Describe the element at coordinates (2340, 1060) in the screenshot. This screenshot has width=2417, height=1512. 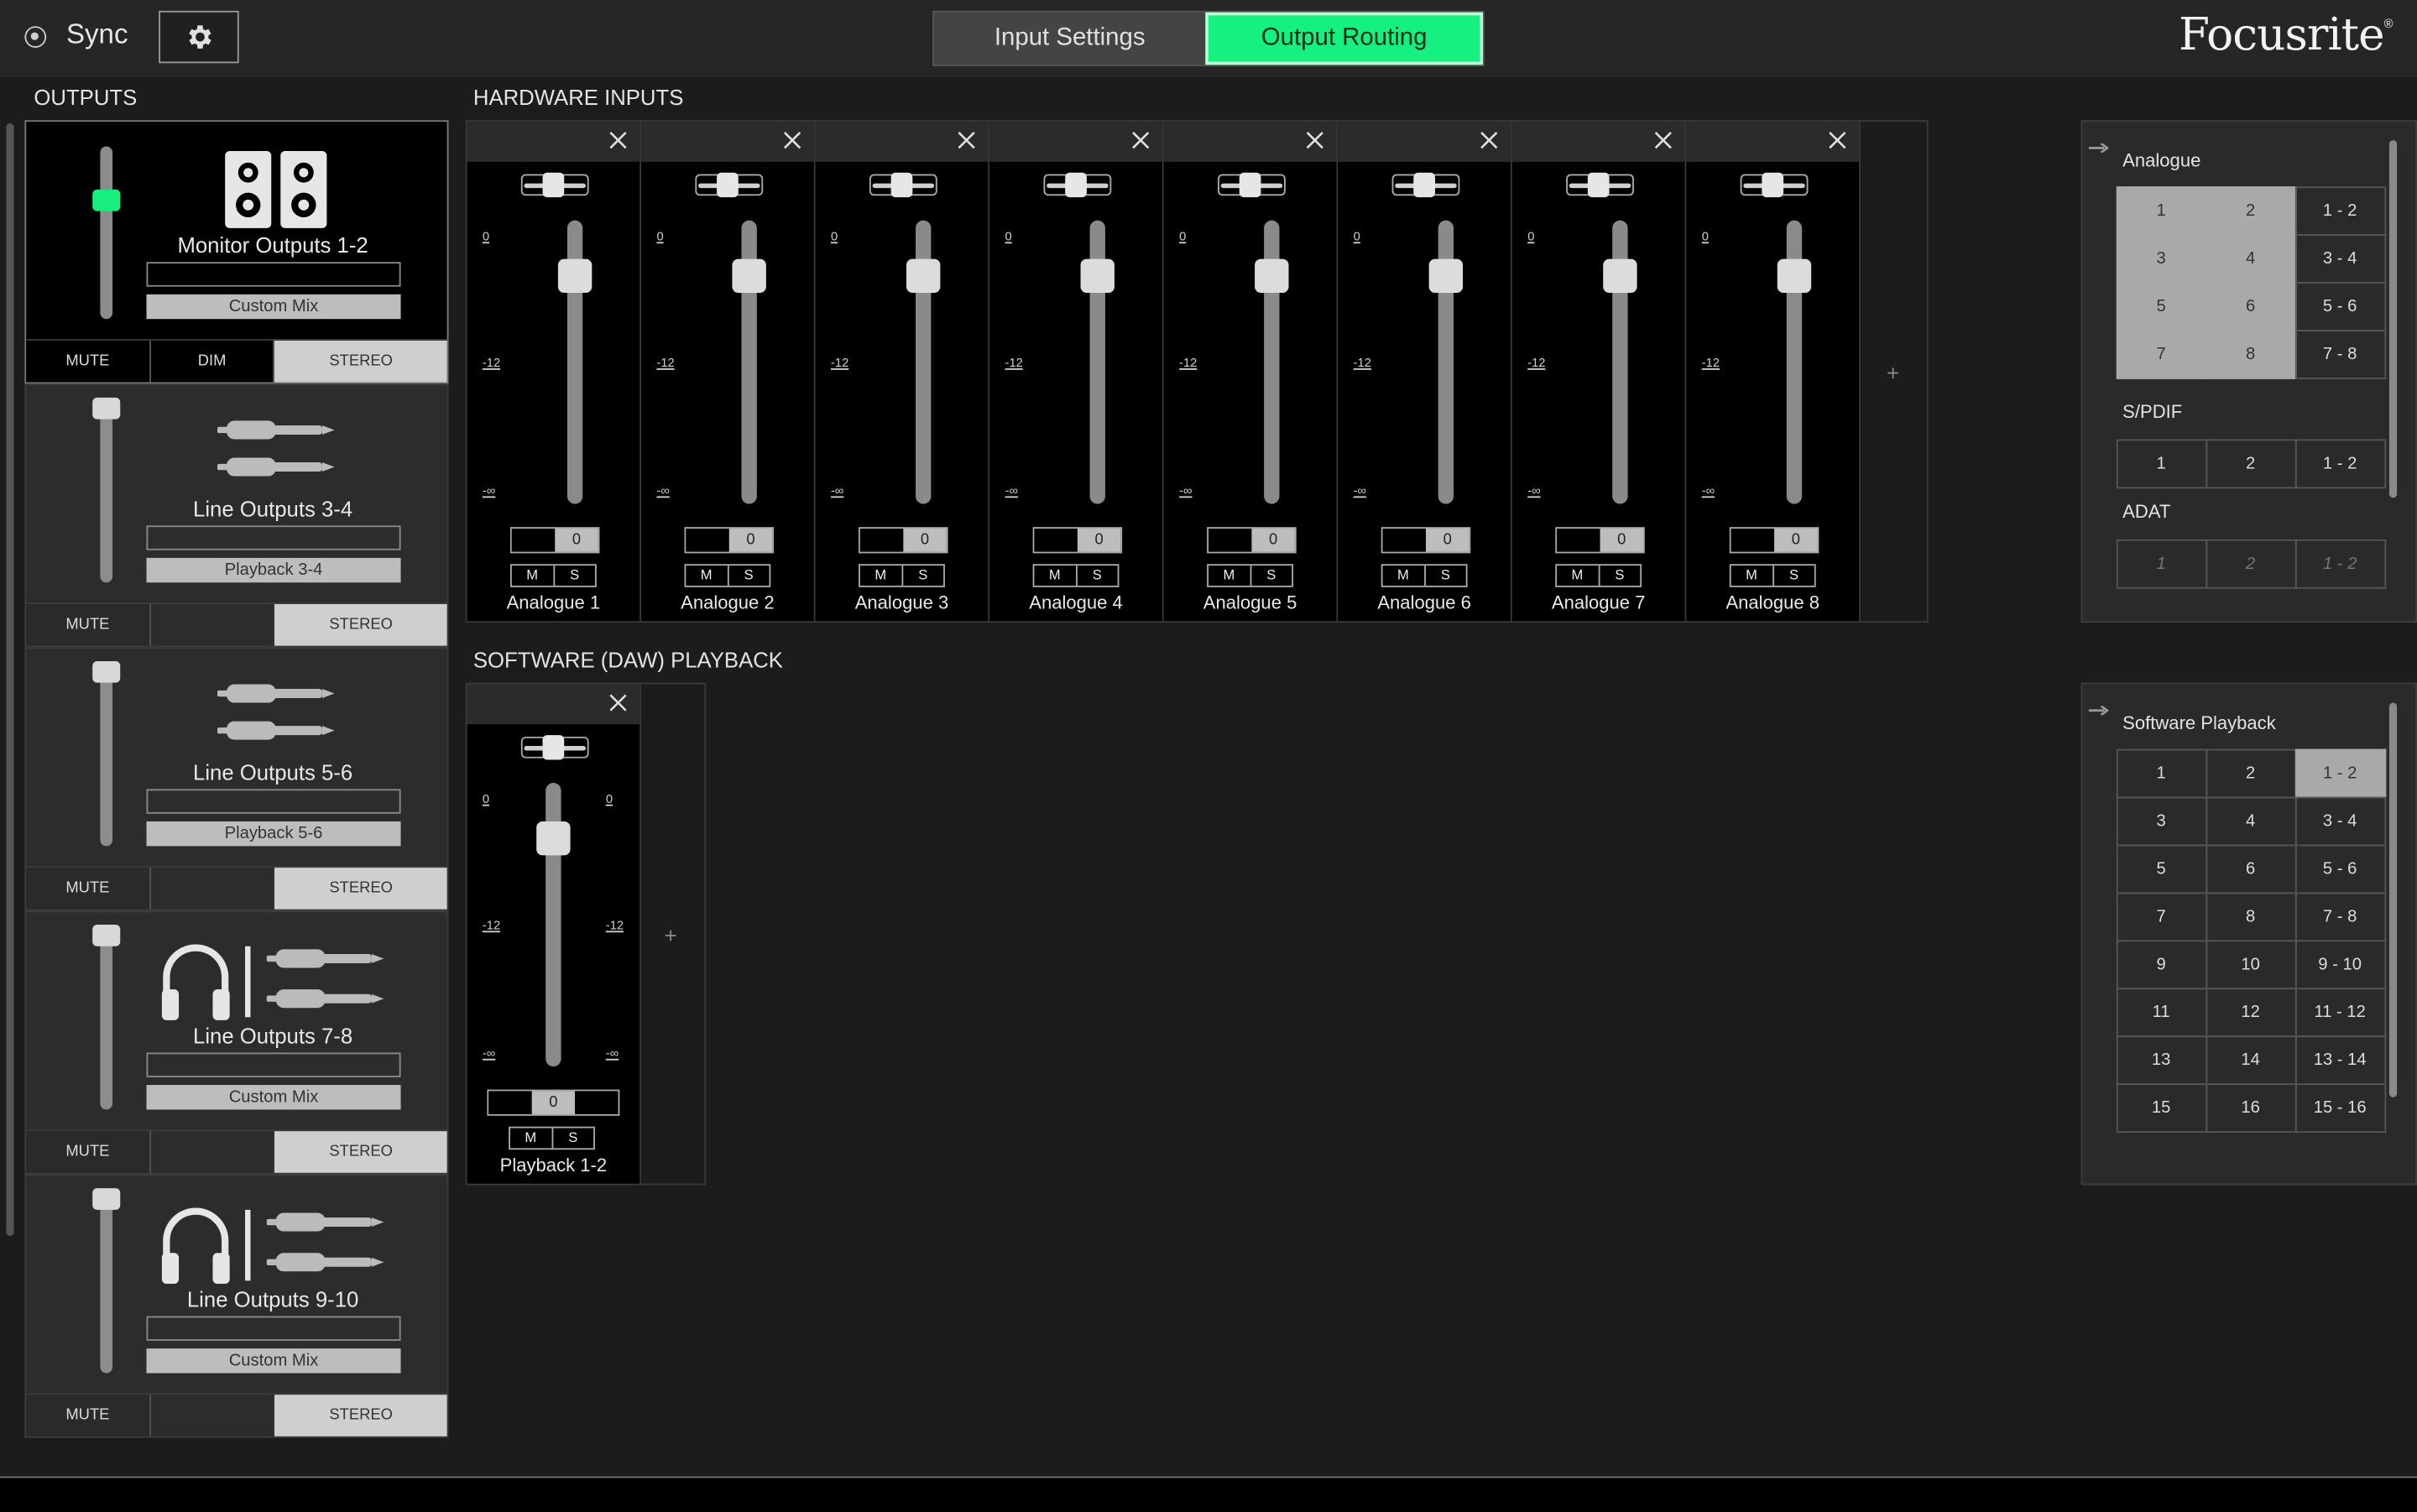
I see `routing-cell: 13 - 14` at that location.